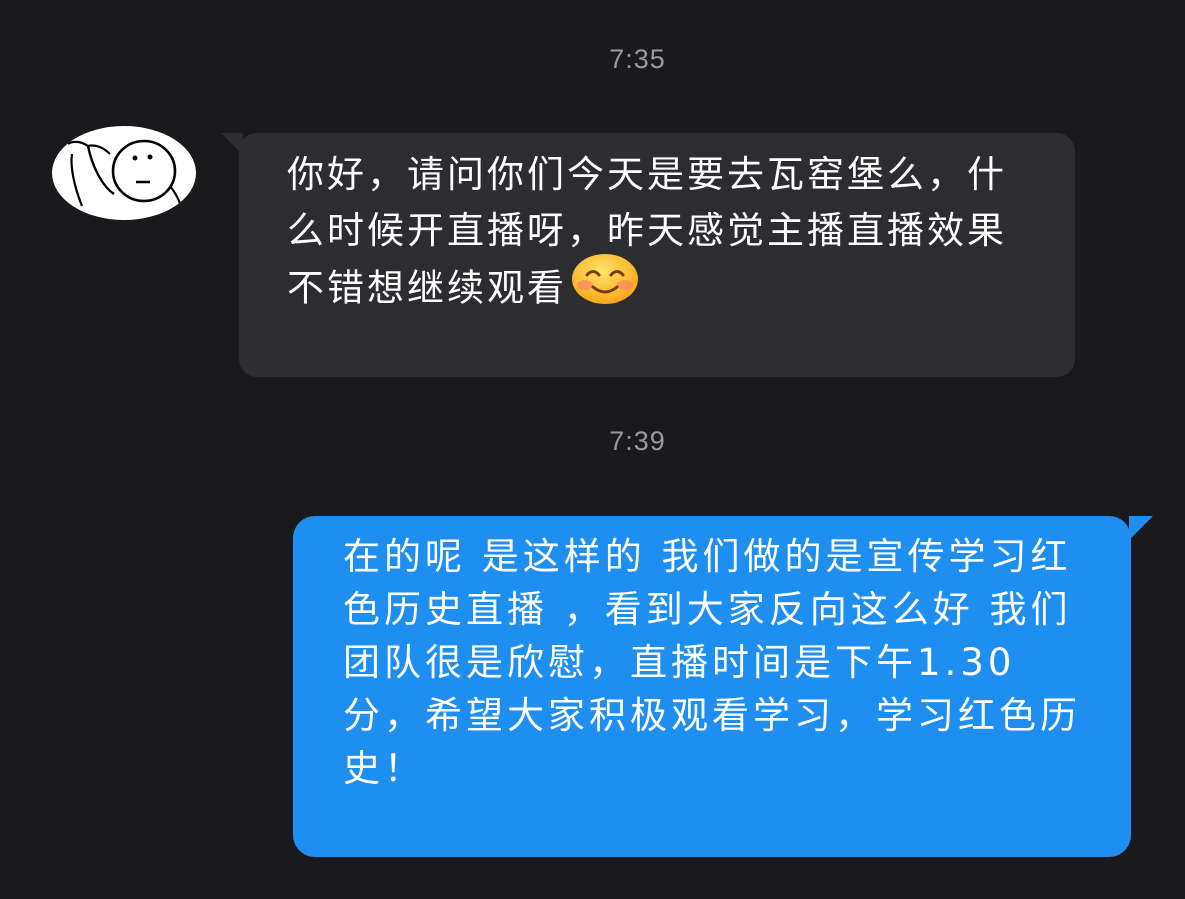 The width and height of the screenshot is (1185, 899). I want to click on contact-avatar, so click(124, 173).